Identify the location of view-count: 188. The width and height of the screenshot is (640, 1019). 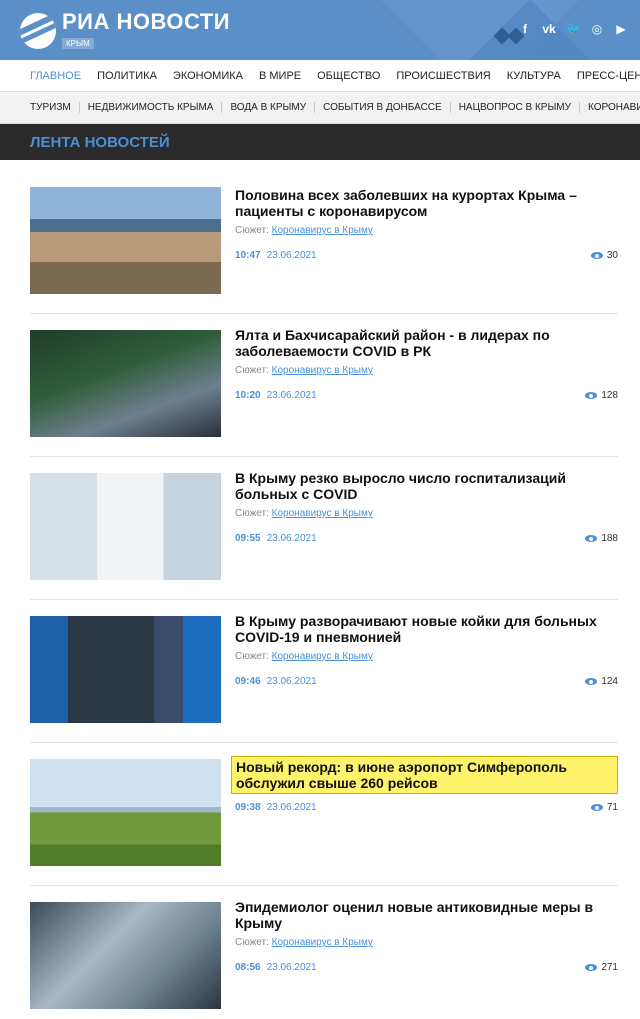
(609, 538).